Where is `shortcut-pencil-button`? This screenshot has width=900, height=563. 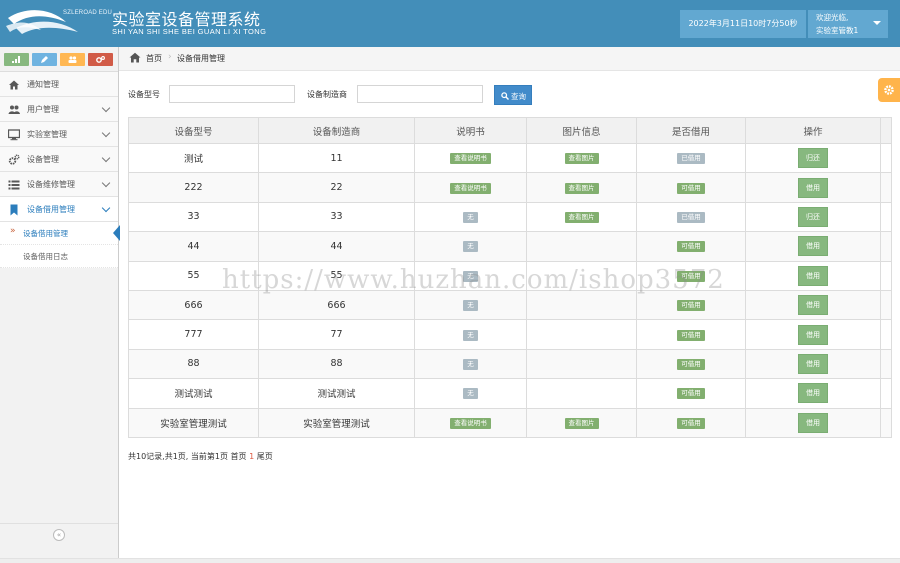 shortcut-pencil-button is located at coordinates (44, 59).